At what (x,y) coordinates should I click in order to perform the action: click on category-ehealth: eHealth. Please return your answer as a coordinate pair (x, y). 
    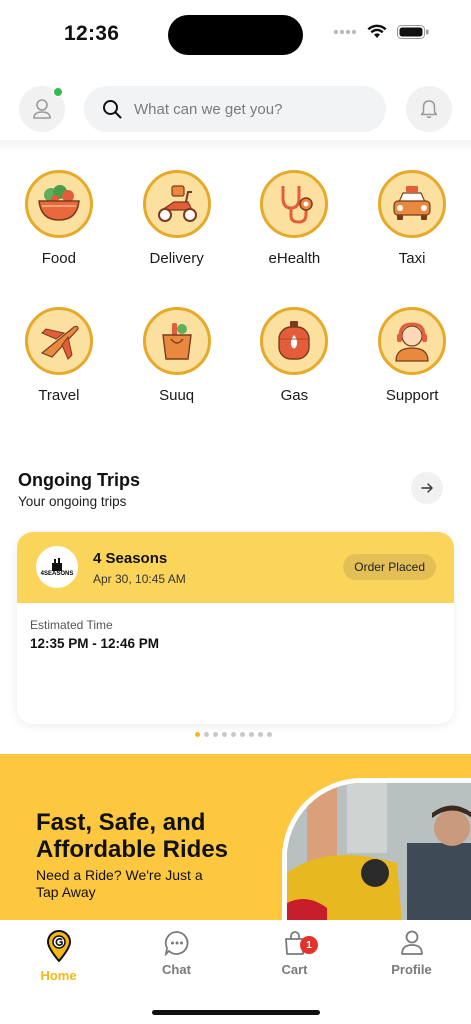
    Looking at the image, I should click on (295, 218).